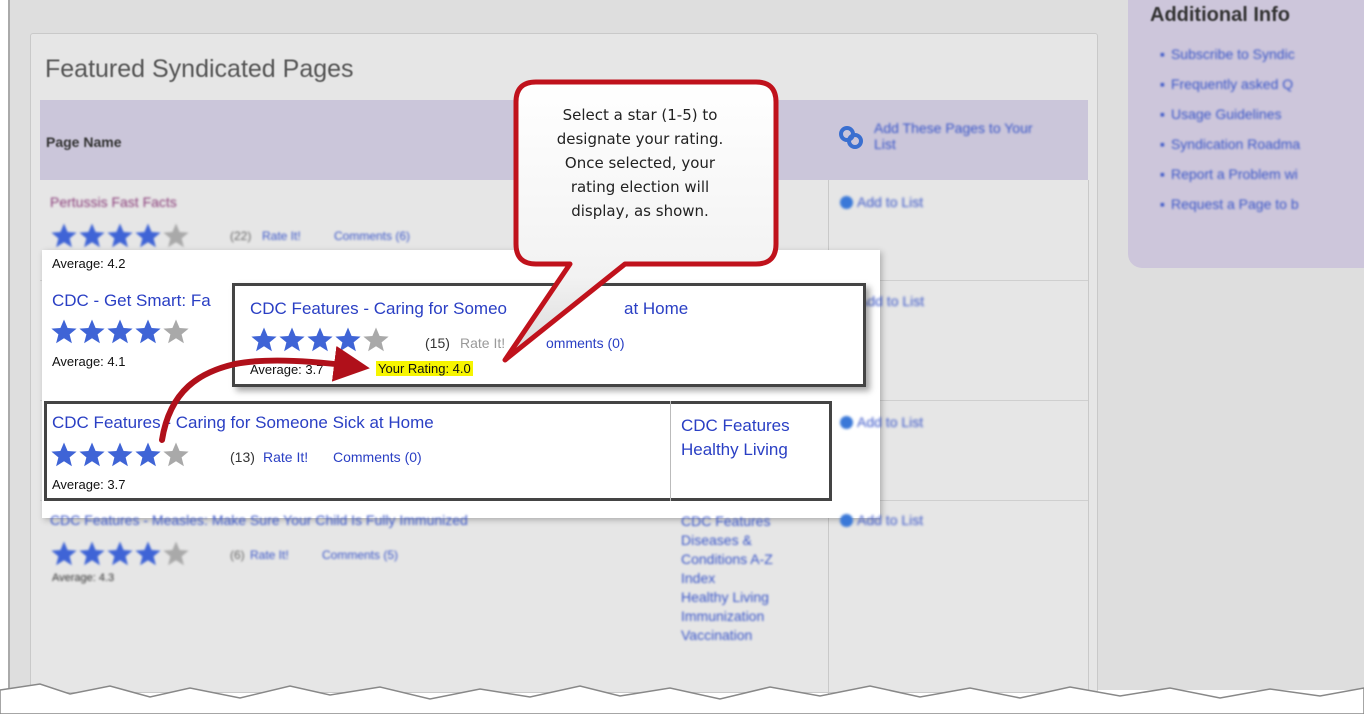 This screenshot has height=714, width=1364. I want to click on callout-line: Once selected, your, so click(640, 163).